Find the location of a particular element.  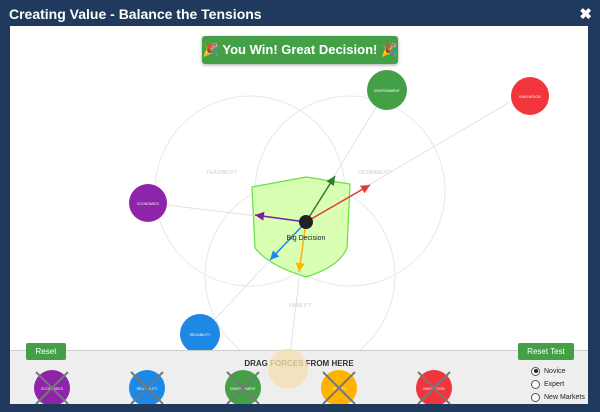

force-label-environment: ENVIRONMENT is located at coordinates (387, 91).